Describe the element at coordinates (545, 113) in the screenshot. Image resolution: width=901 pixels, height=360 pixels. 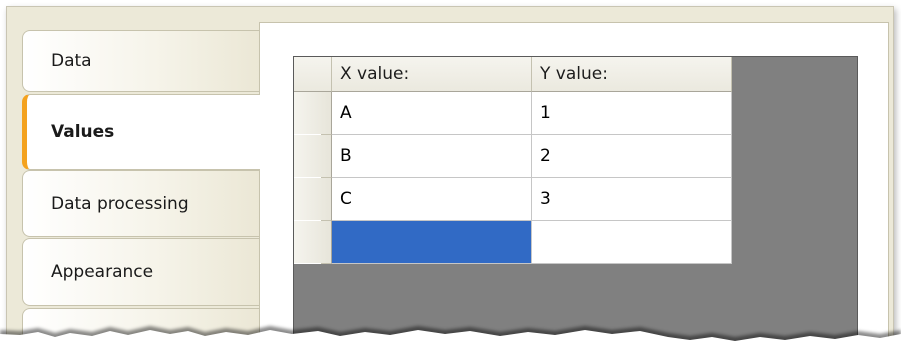
I see `cell-text: 1` at that location.